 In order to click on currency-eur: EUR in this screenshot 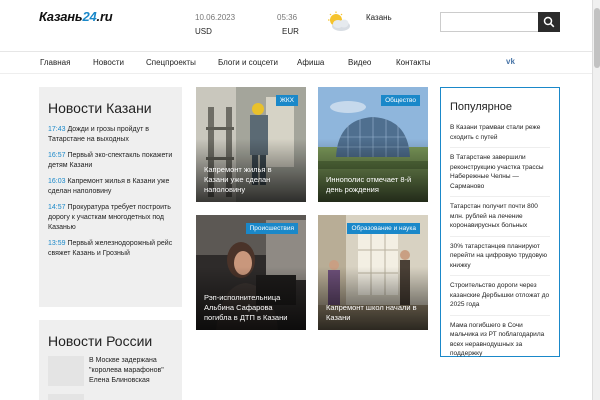, I will do `click(290, 31)`.